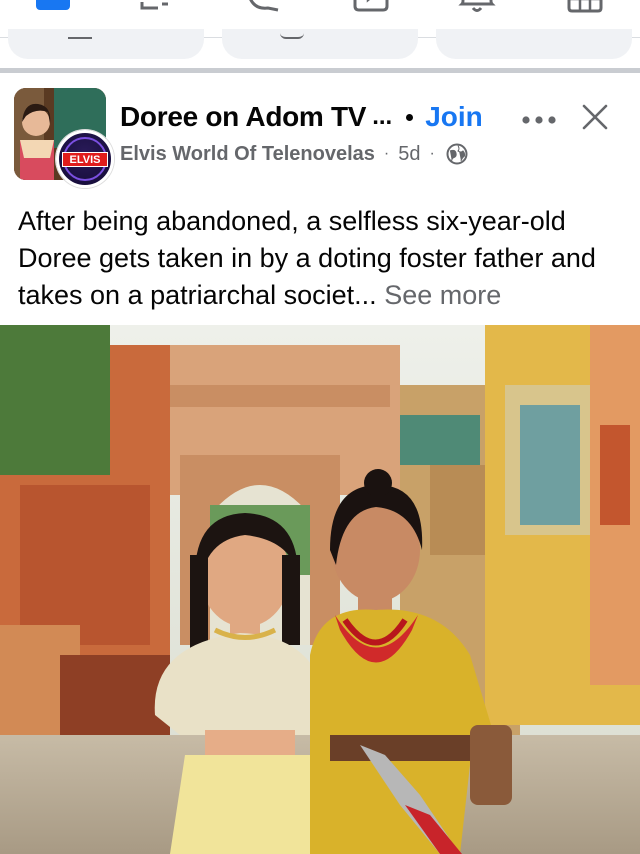 The image size is (640, 854). What do you see at coordinates (410, 117) in the screenshot?
I see `separator-dot` at bounding box center [410, 117].